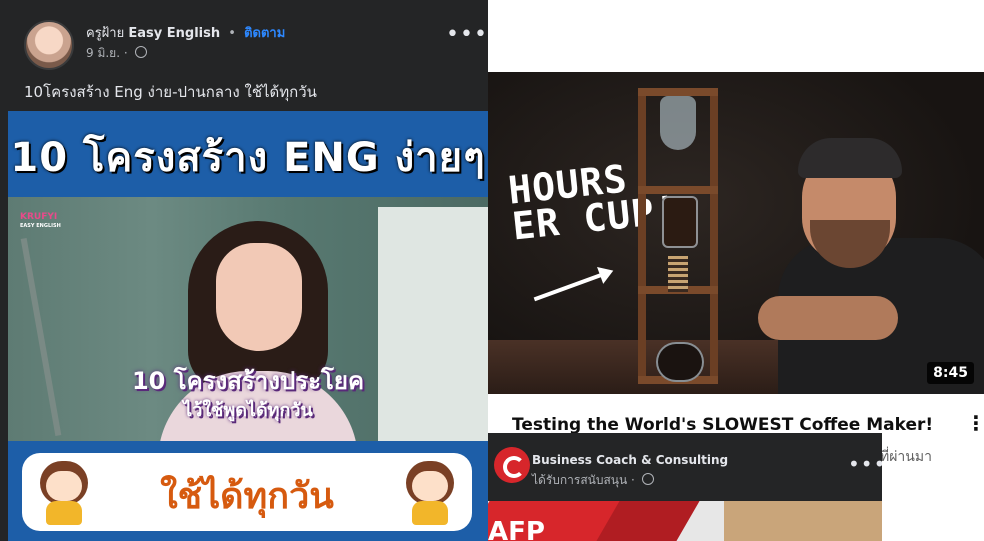 The height and width of the screenshot is (541, 984). I want to click on sponsored-label: ได้รับการสนับสนุน ·, so click(583, 480).